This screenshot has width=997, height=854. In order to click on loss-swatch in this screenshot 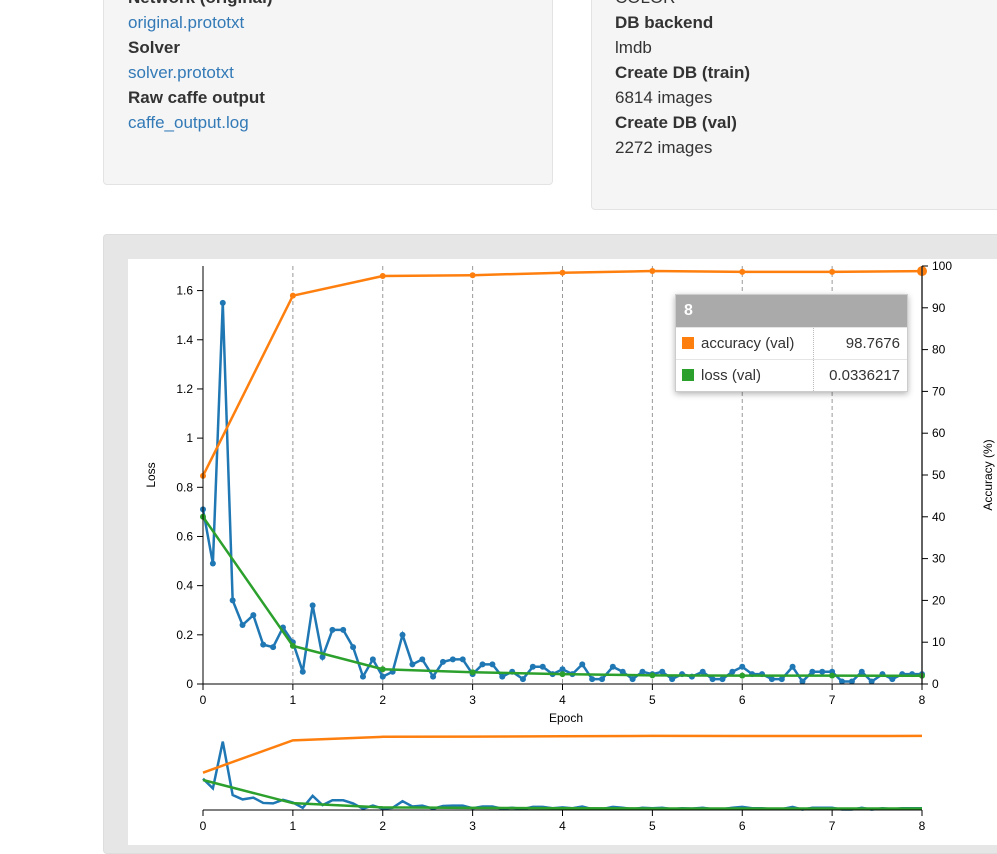, I will do `click(688, 375)`.